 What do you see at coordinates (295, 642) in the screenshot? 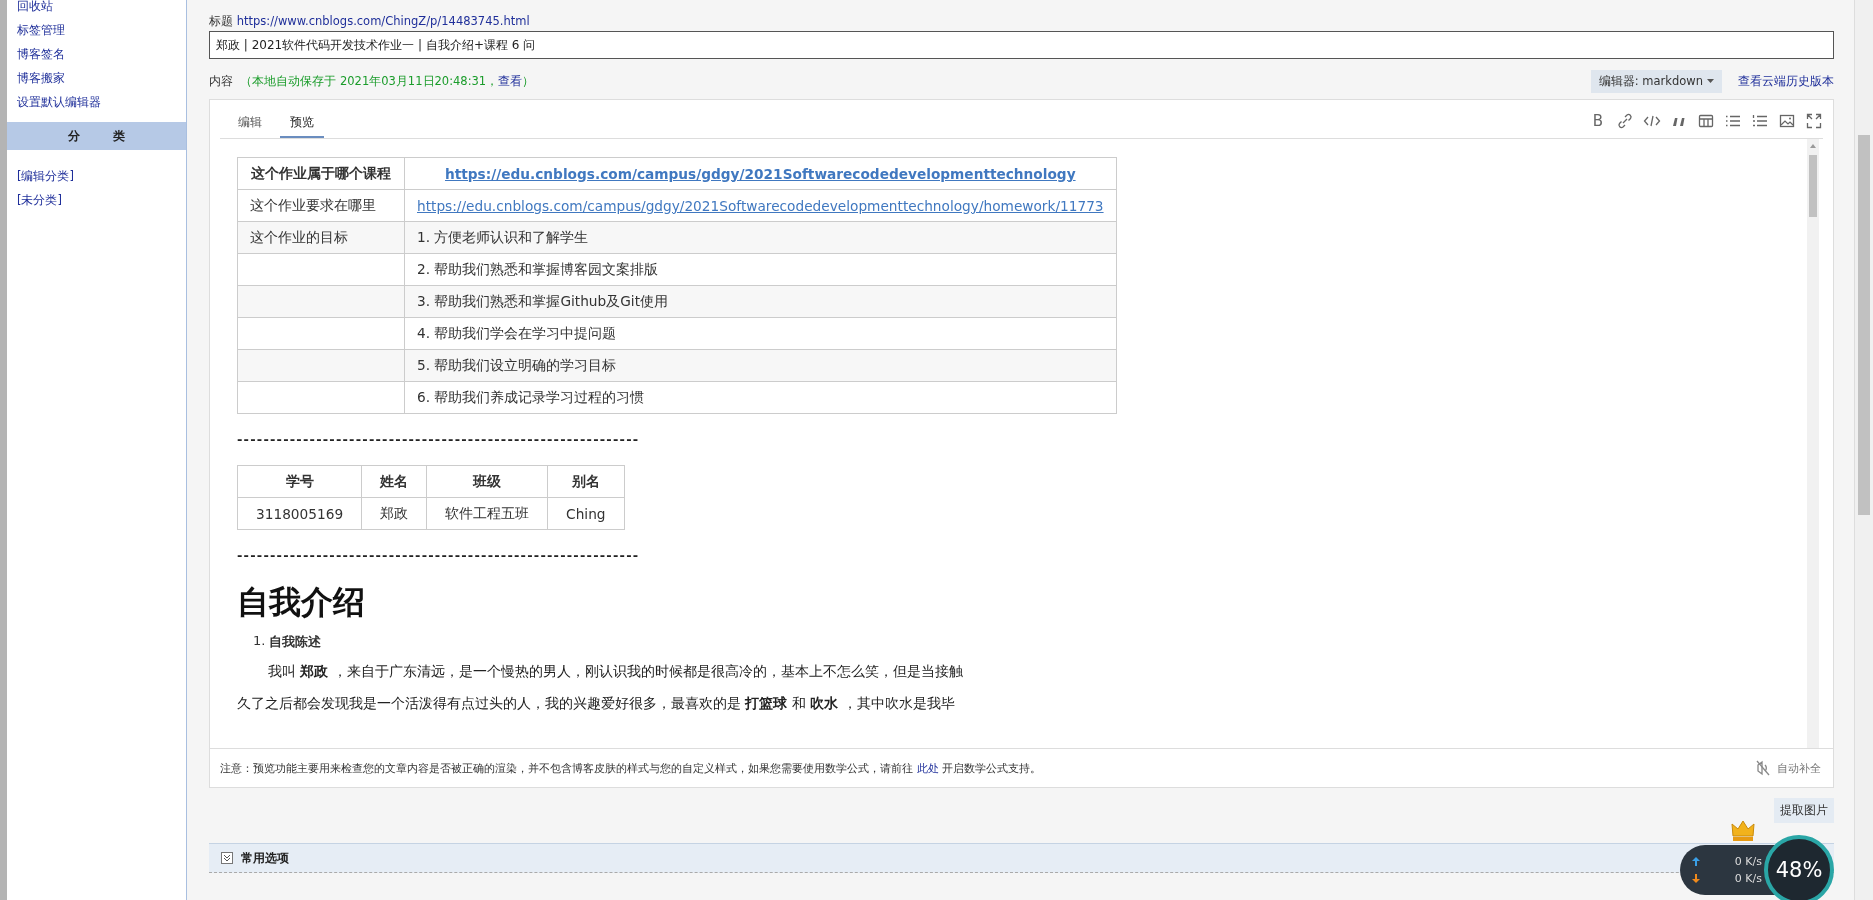
I see `list-item: 自我陈述` at bounding box center [295, 642].